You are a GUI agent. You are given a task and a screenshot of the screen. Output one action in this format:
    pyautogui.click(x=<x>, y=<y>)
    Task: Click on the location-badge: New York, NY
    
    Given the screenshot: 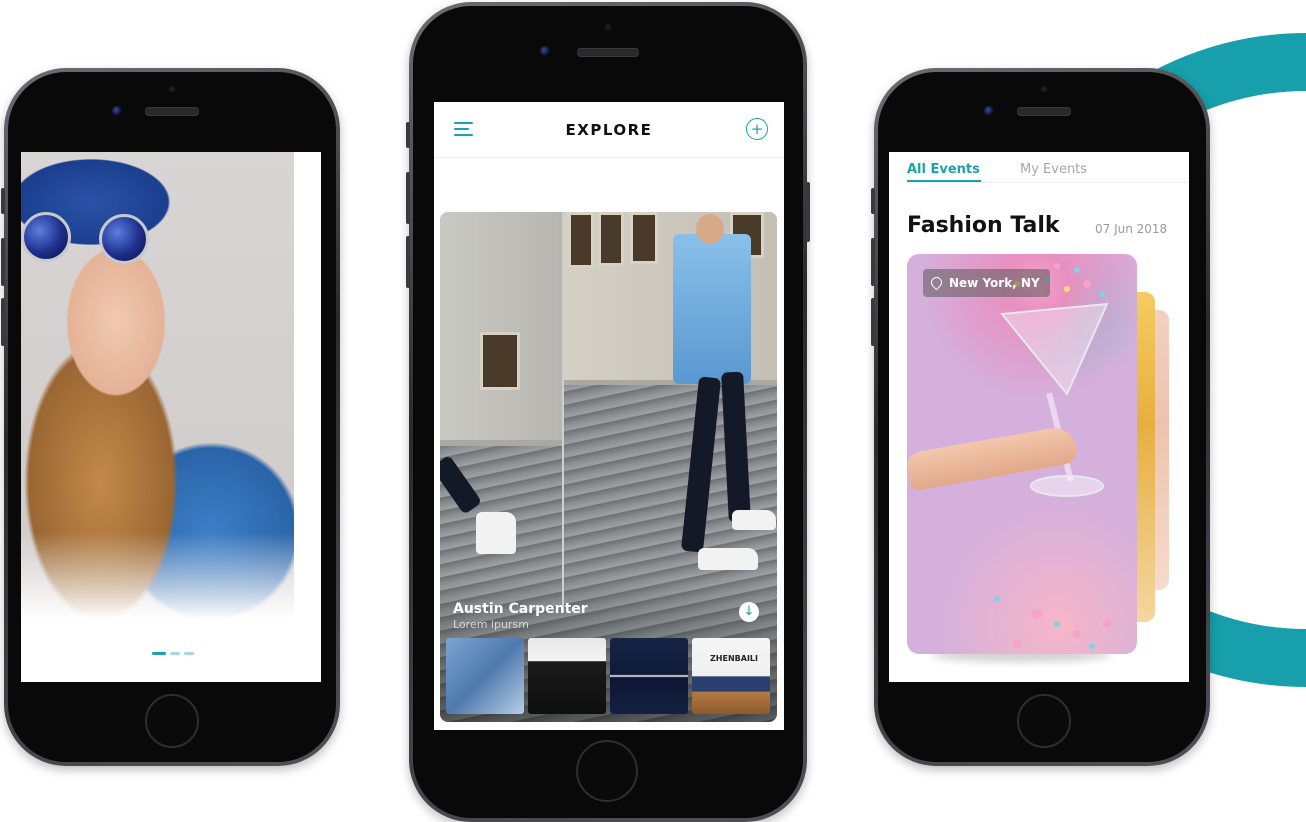 What is the action you would take?
    pyautogui.click(x=986, y=283)
    